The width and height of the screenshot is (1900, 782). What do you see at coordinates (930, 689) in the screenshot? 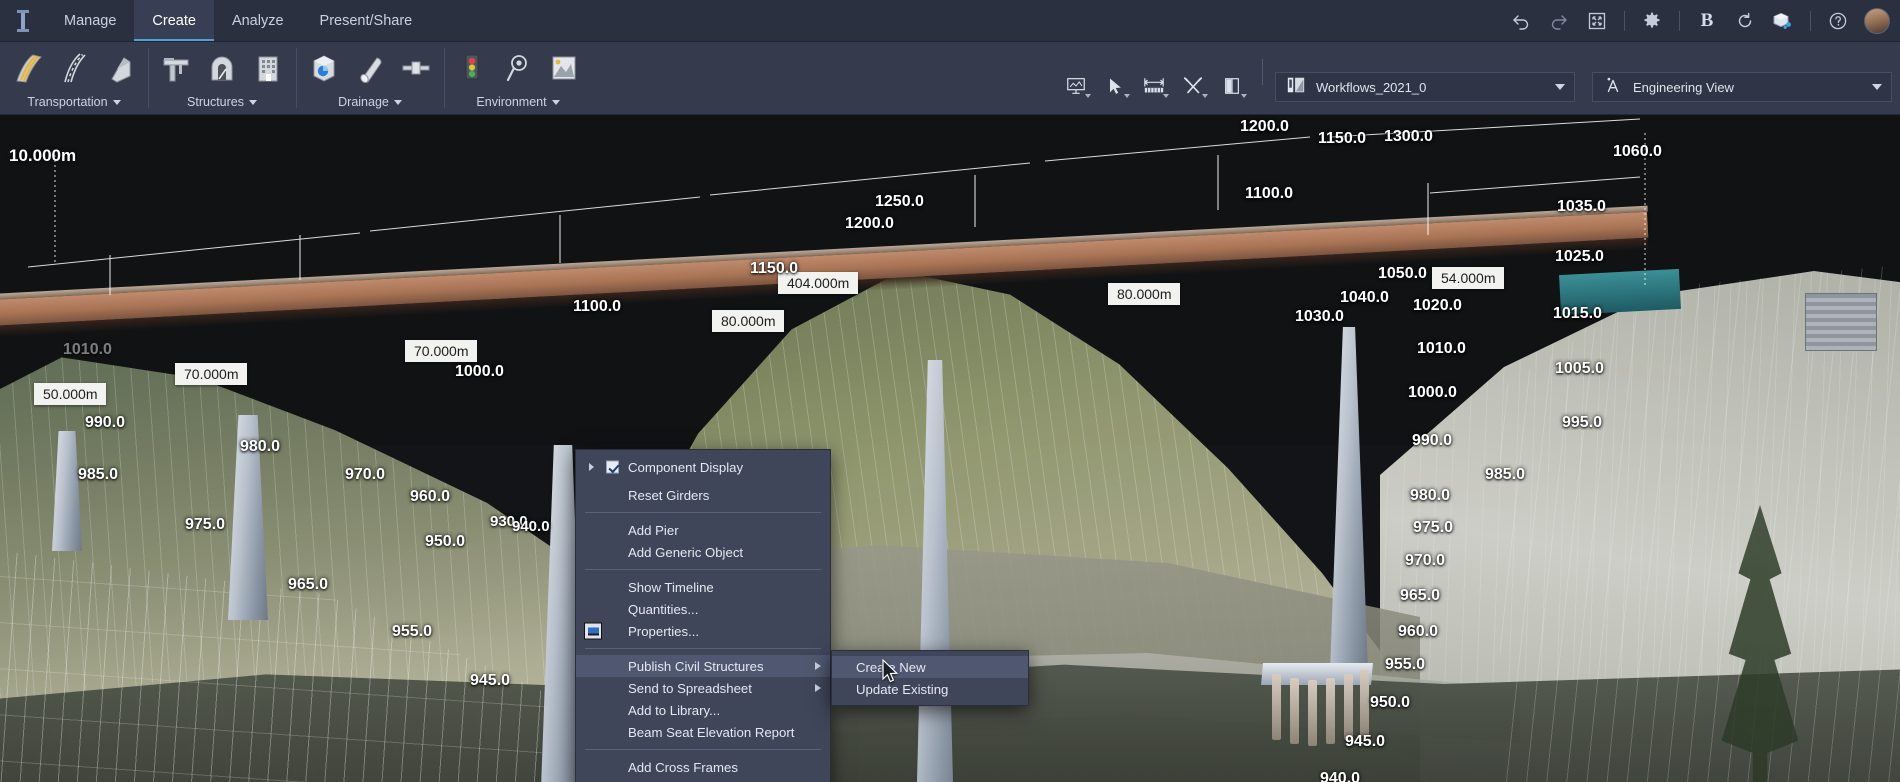
I see `submenu-item-update-existing: Update Existing` at bounding box center [930, 689].